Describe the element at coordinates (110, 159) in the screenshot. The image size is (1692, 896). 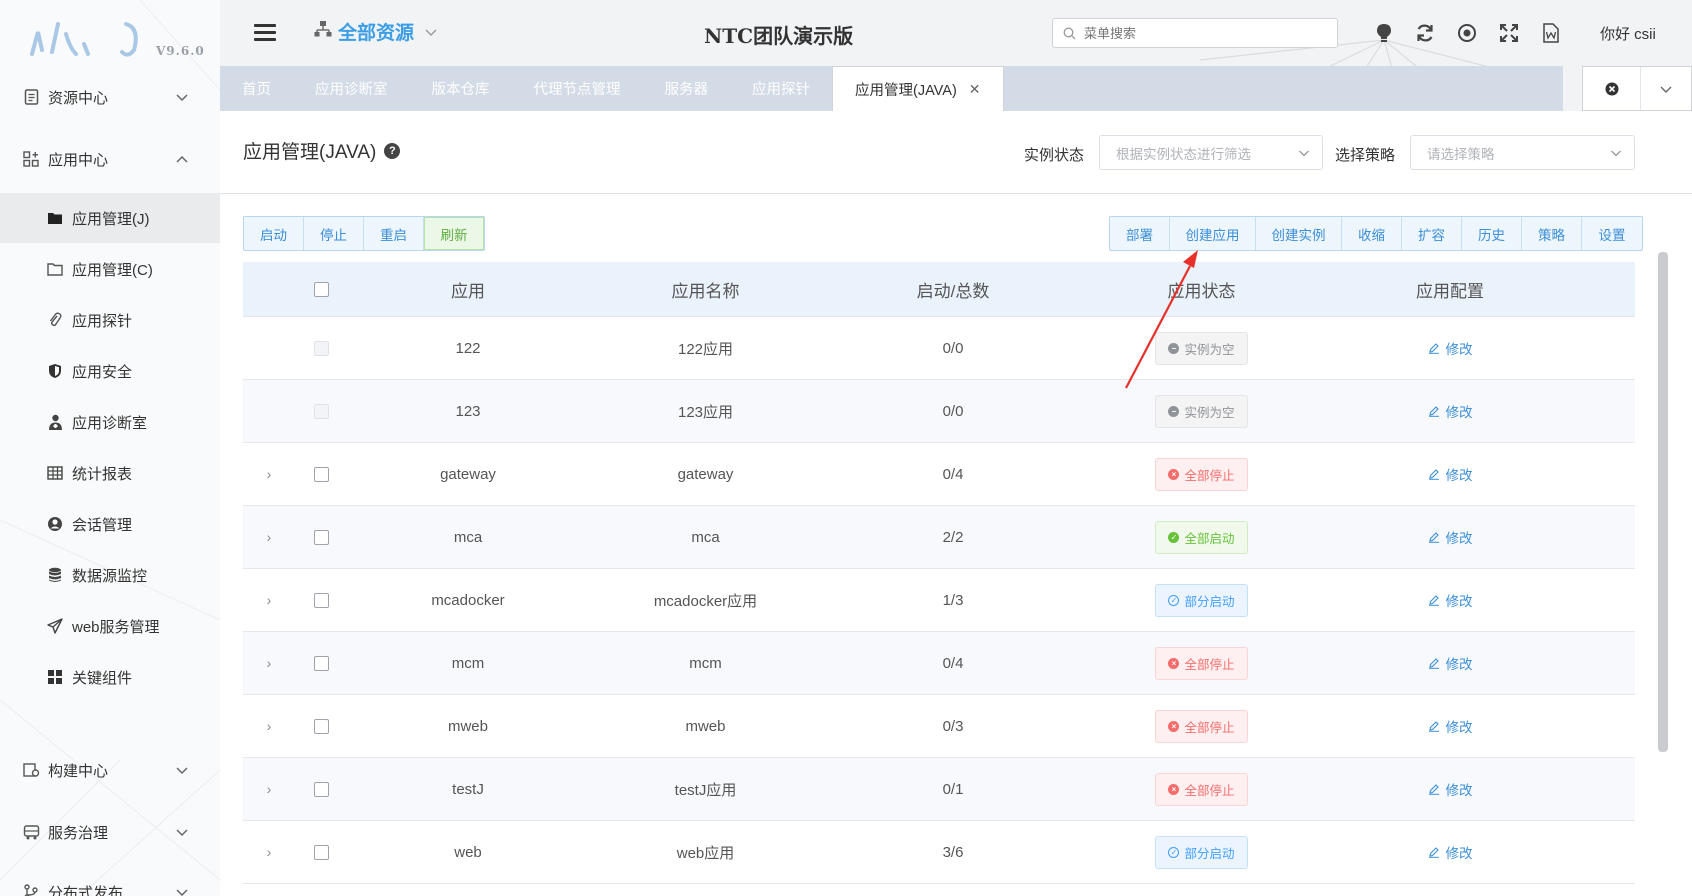
I see `sidebar-group-app-center: 应用中心` at that location.